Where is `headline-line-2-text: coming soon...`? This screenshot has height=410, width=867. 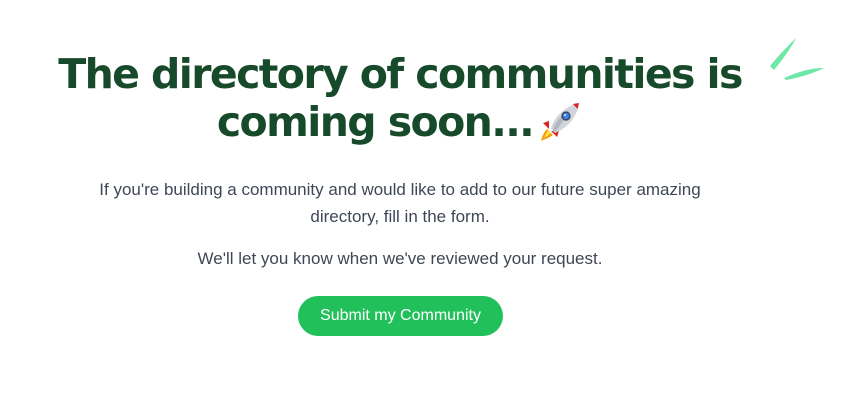 headline-line-2-text: coming soon... is located at coordinates (375, 122).